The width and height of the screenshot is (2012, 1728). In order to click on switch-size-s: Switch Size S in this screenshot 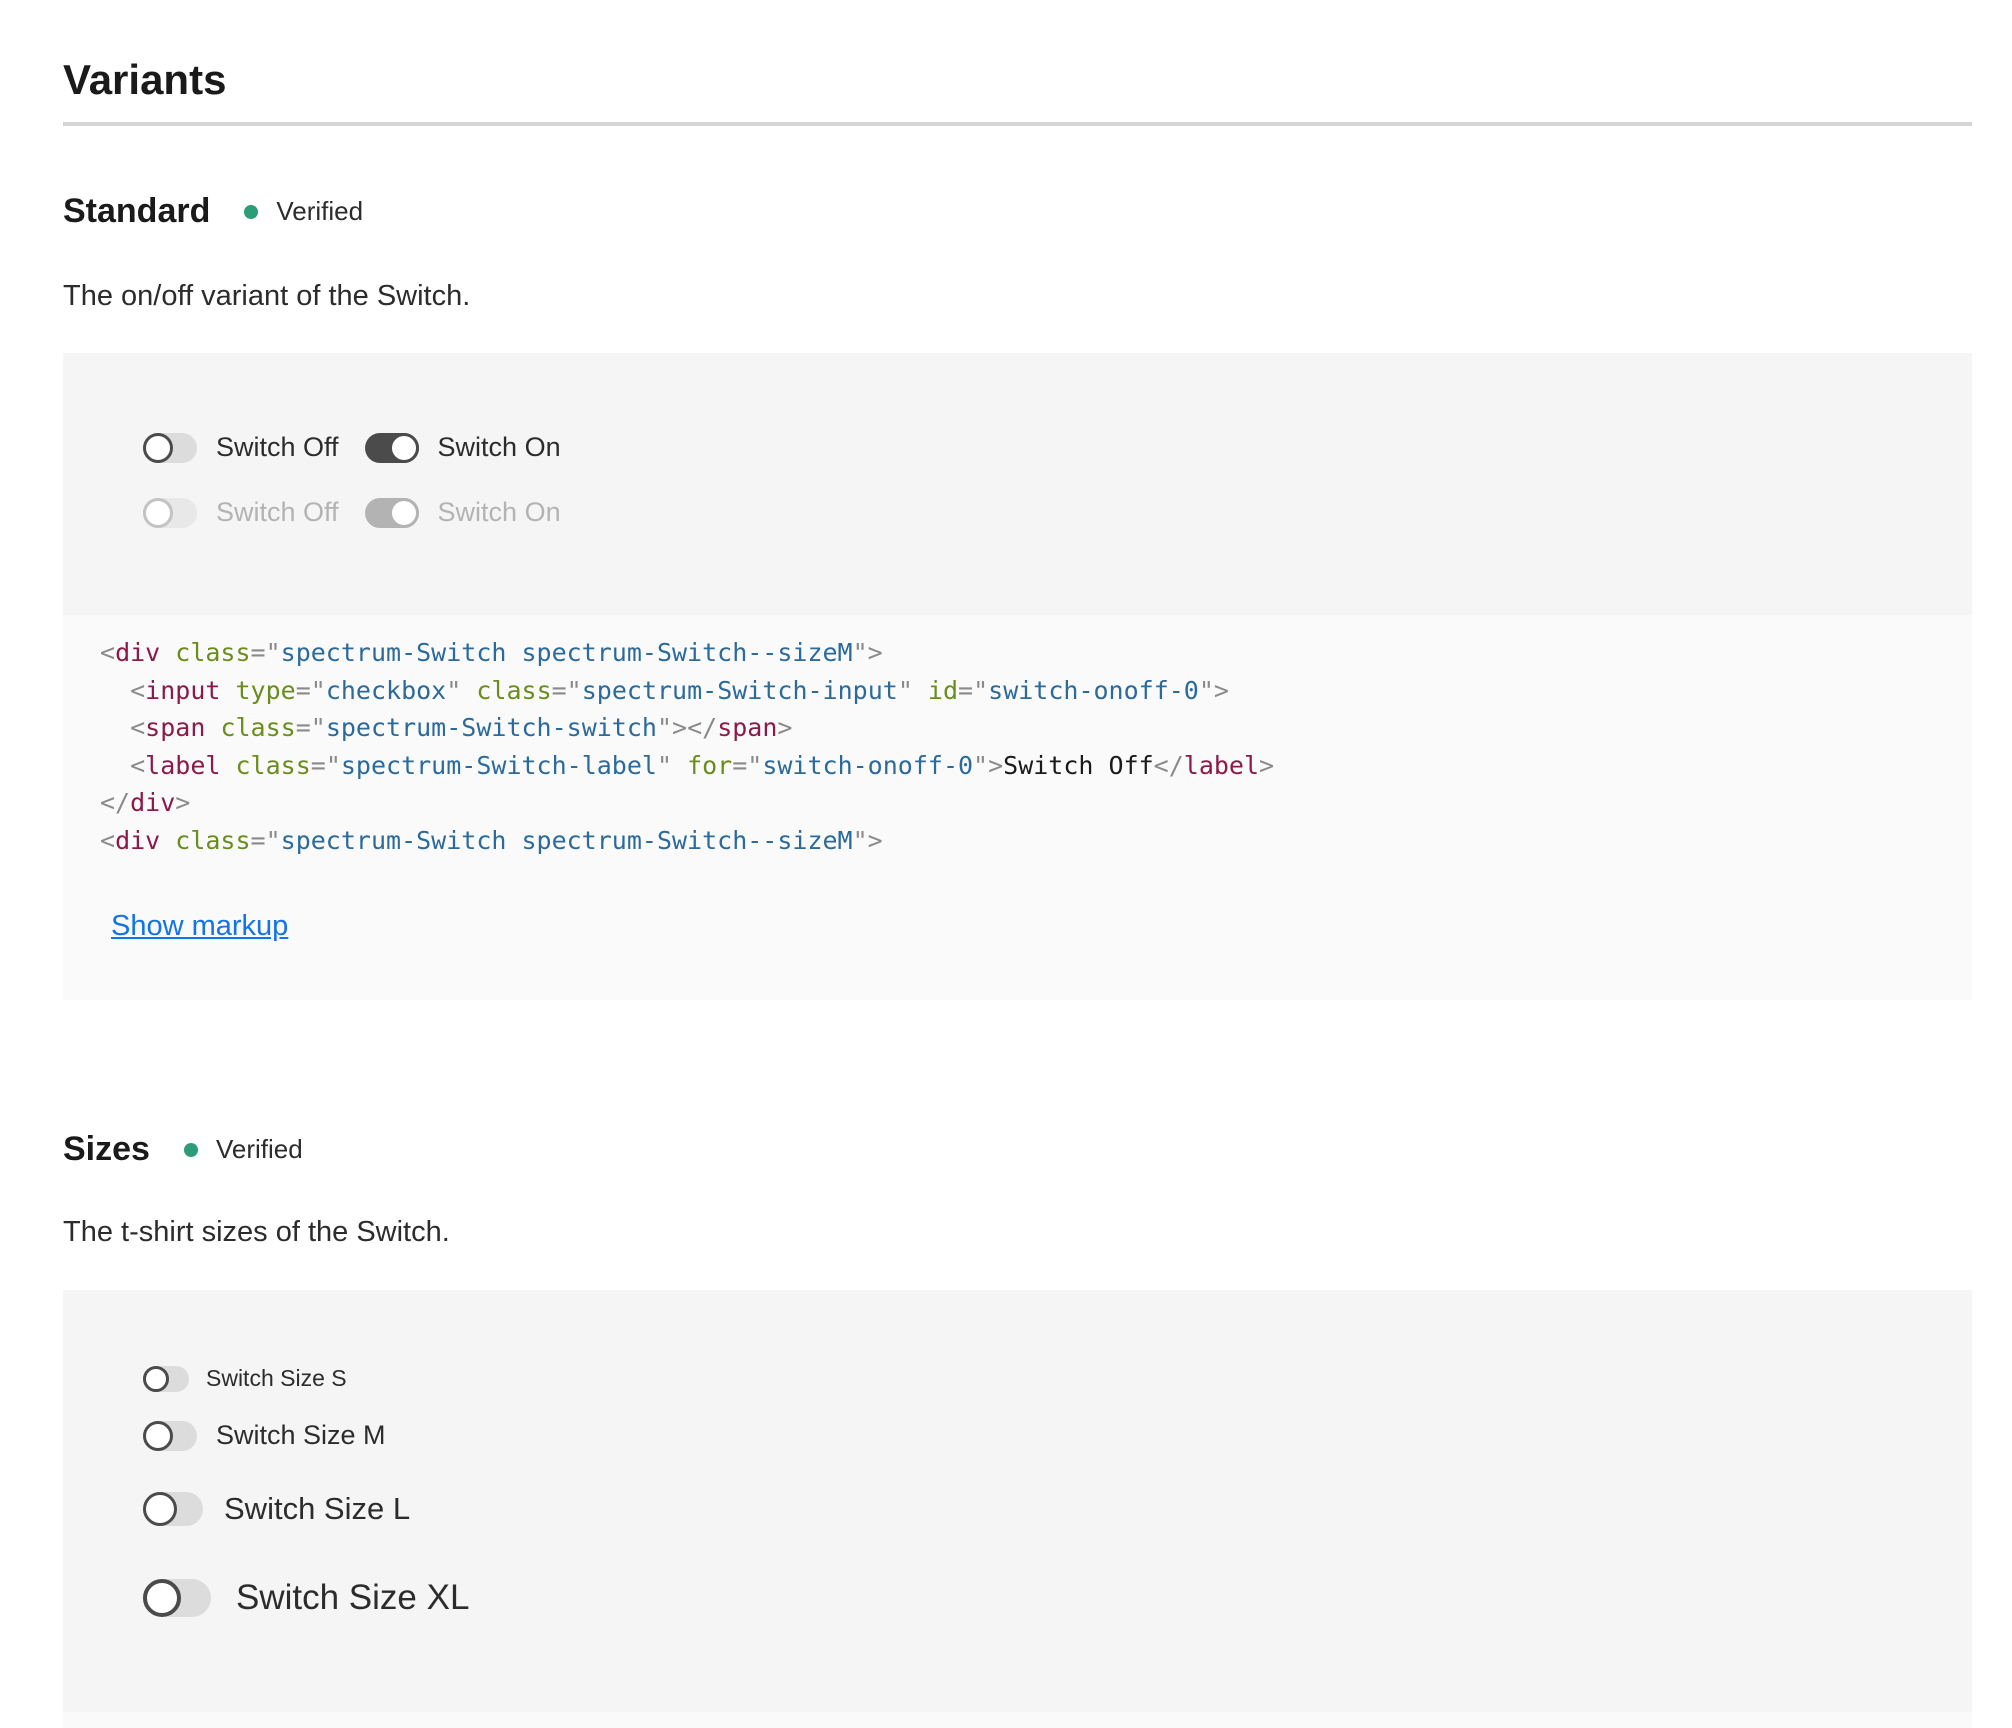, I will do `click(245, 1378)`.